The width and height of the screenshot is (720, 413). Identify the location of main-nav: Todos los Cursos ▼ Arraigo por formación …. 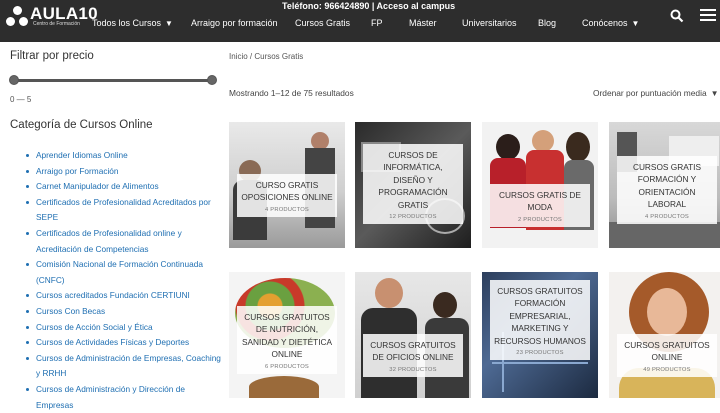
(360, 25).